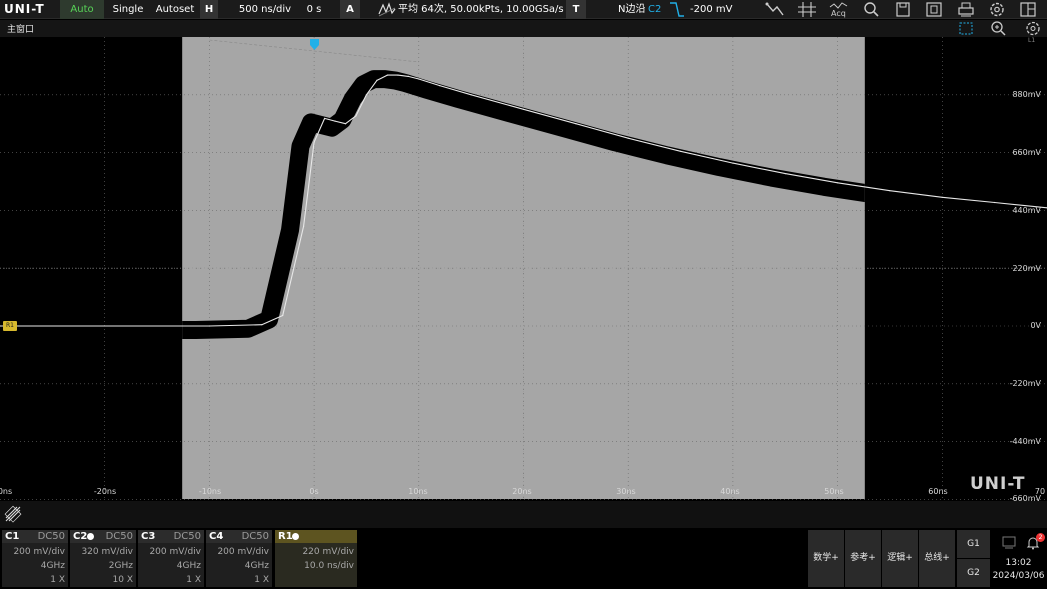 This screenshot has height=589, width=1047. Describe the element at coordinates (171, 558) in the screenshot. I see `channel-c3-panel: C3 DC50 200 mV/div 4GHz 1 X` at that location.